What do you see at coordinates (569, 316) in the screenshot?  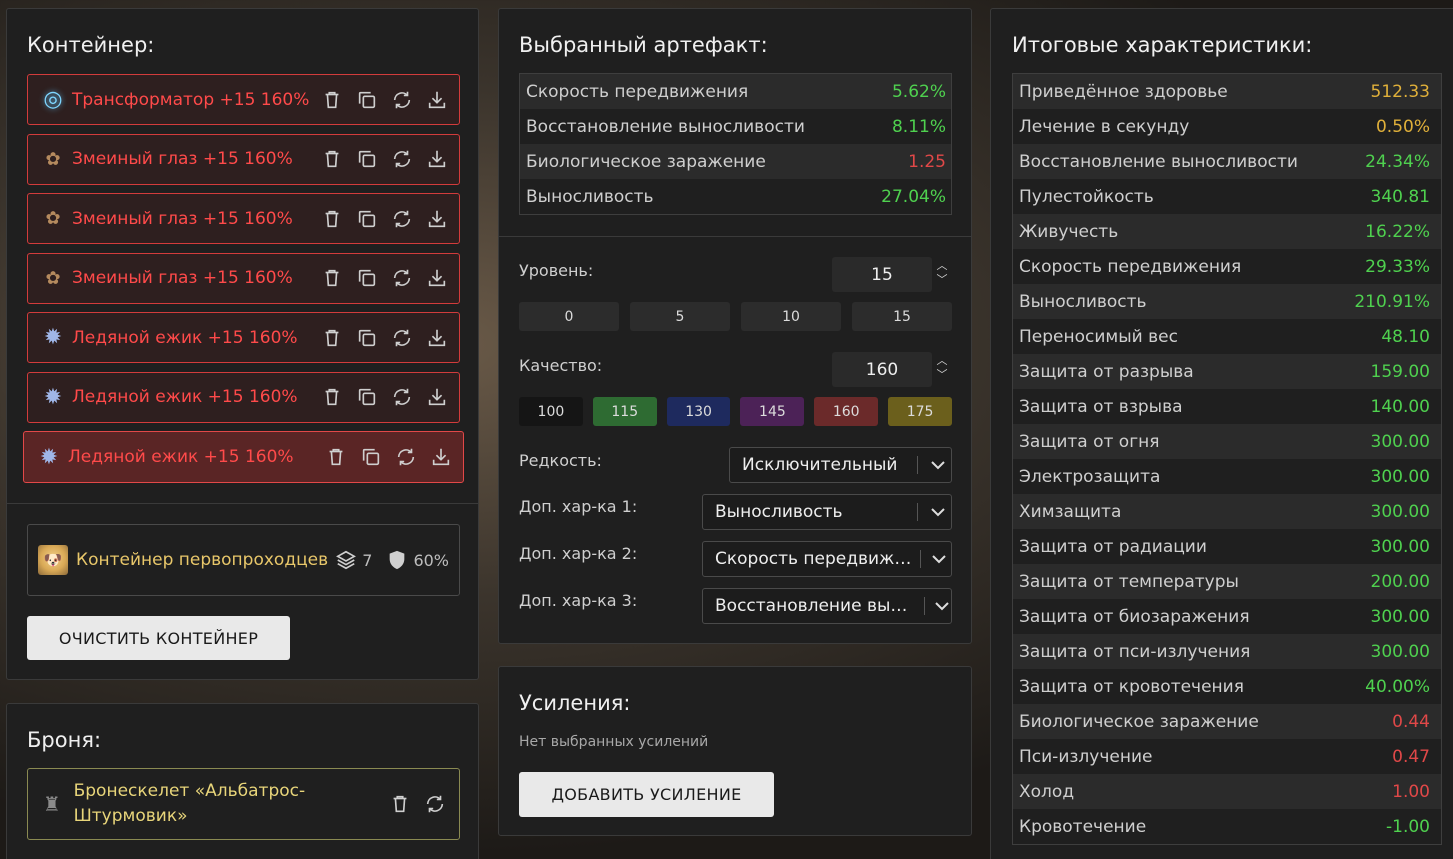 I see `level-preset-button: 0` at bounding box center [569, 316].